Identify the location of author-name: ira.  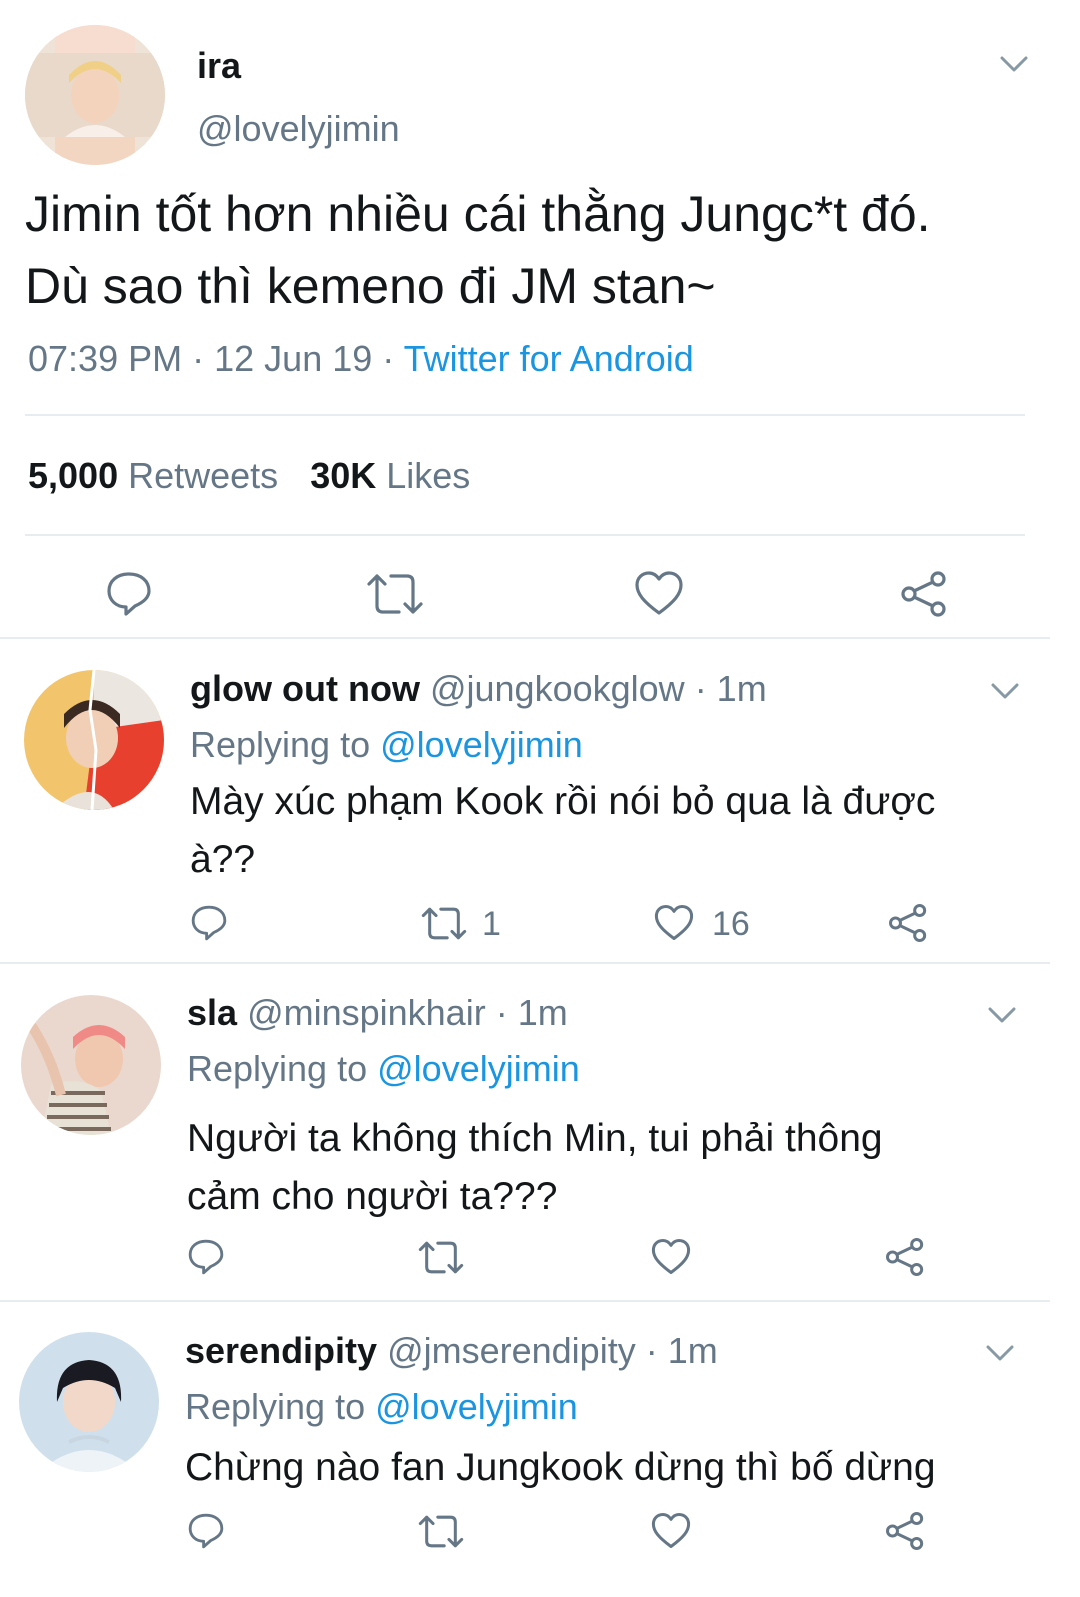
(219, 66).